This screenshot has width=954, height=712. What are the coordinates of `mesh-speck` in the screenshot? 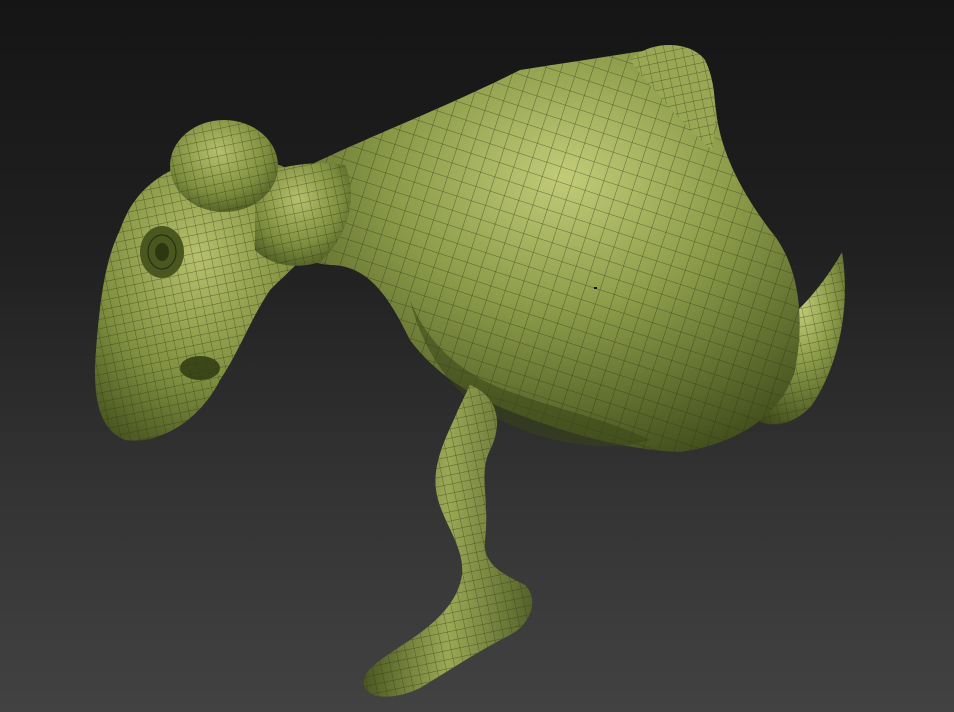 It's located at (595, 288).